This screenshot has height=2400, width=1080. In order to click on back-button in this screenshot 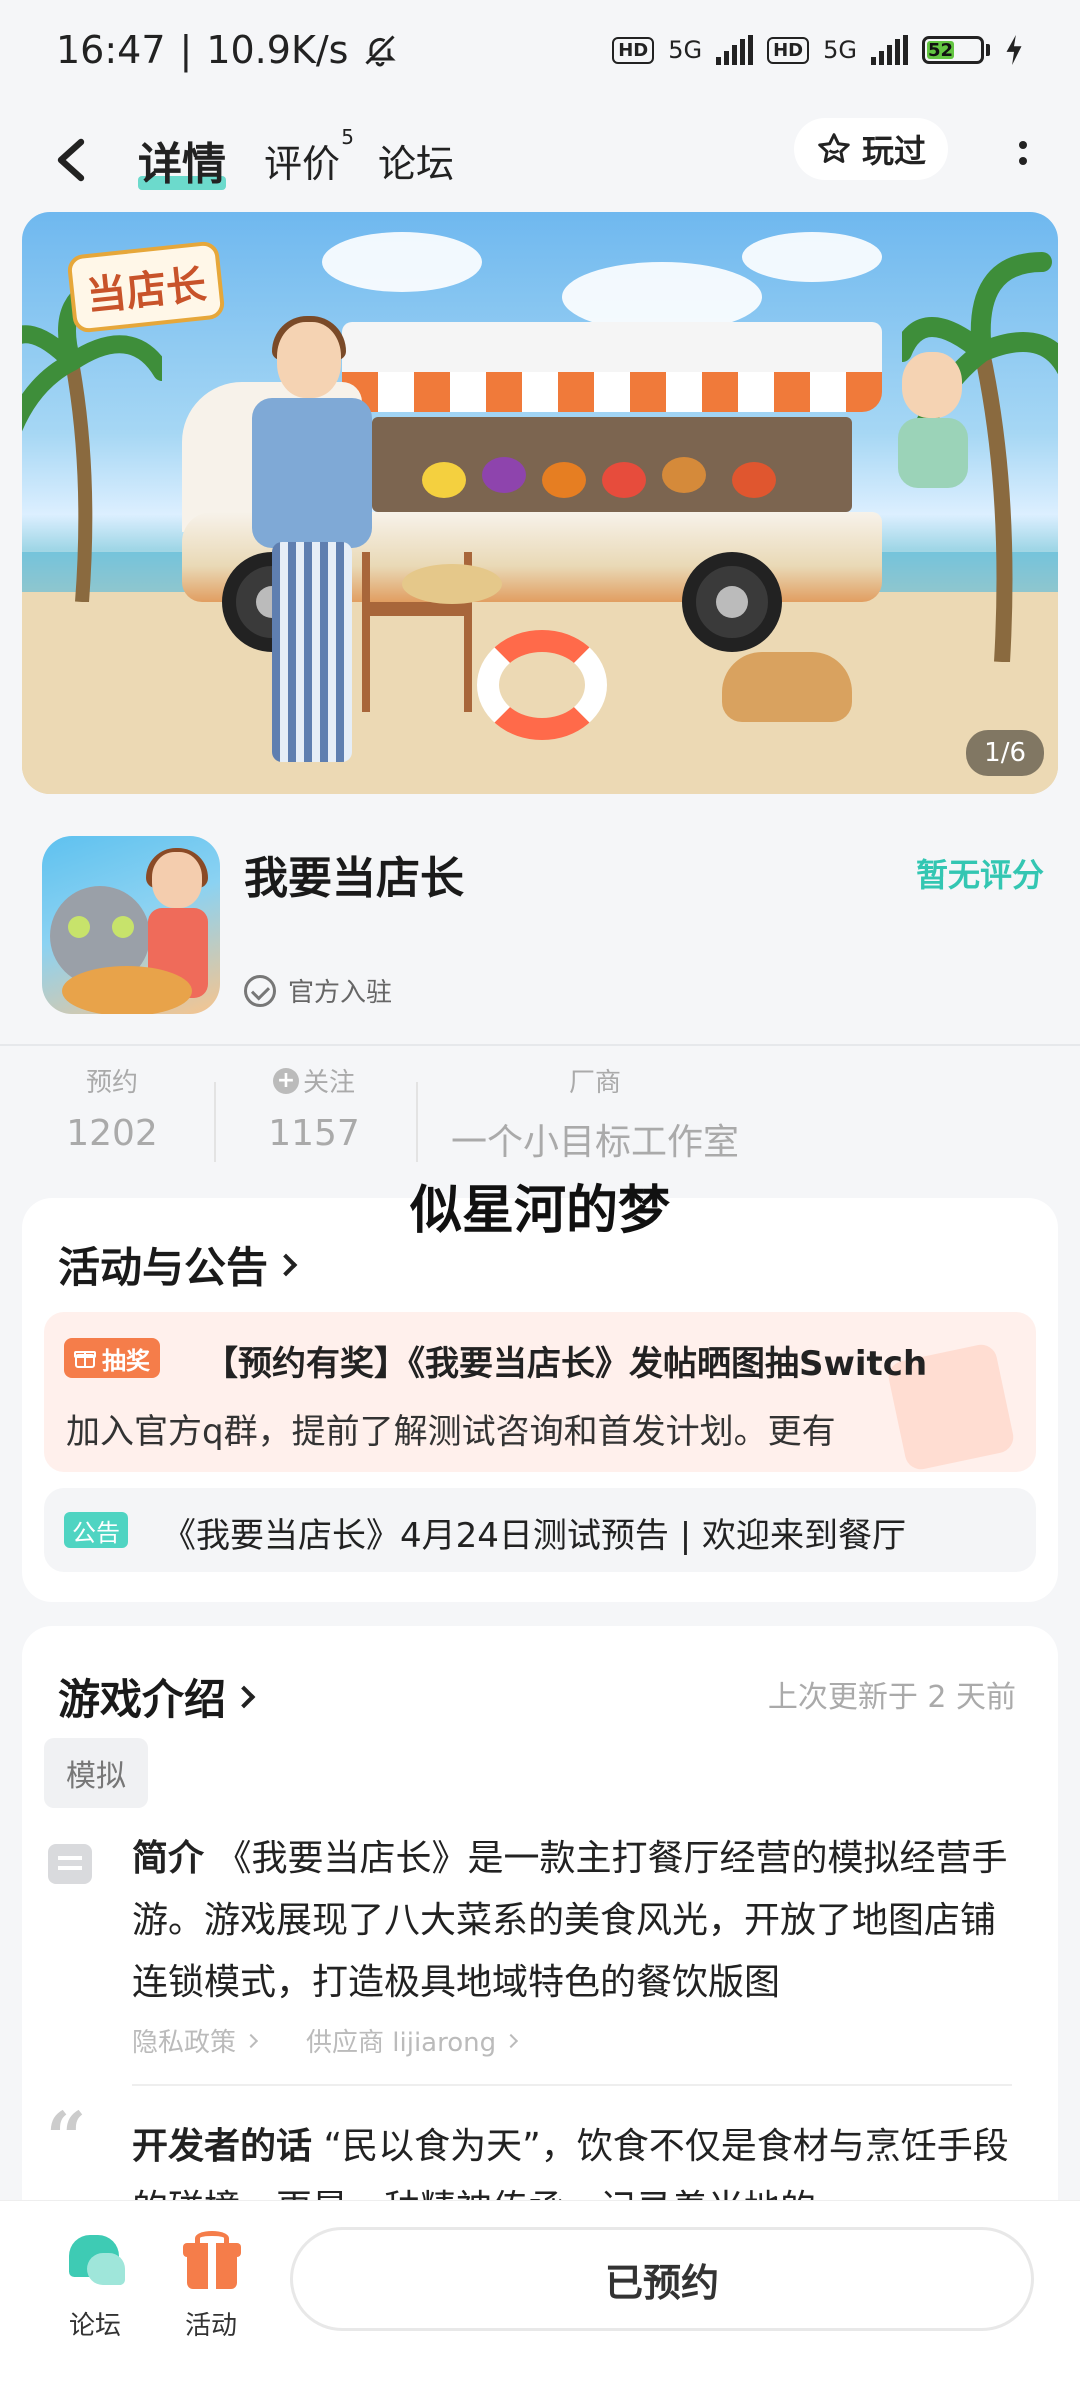, I will do `click(70, 160)`.